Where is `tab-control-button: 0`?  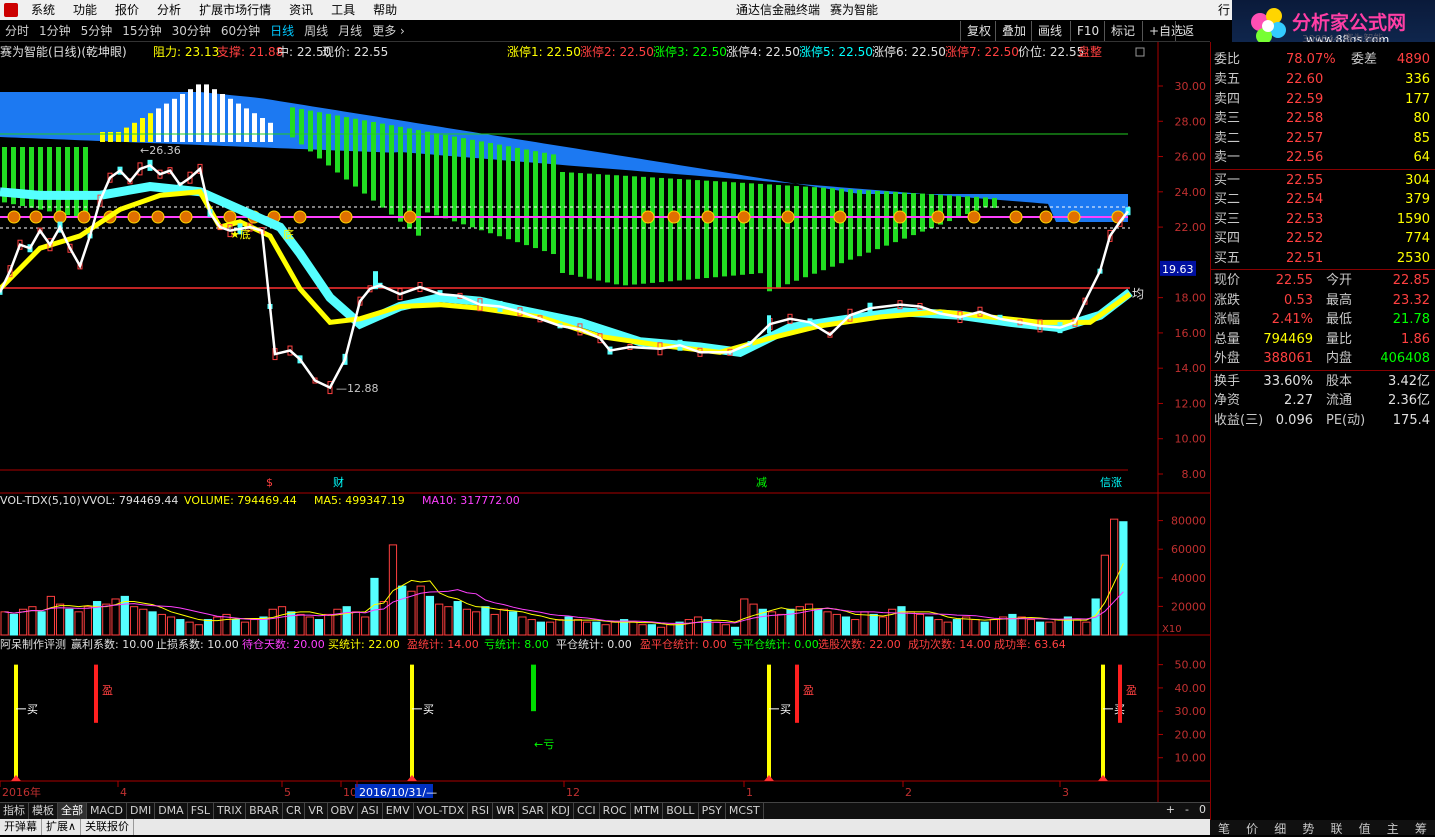
tab-control-button: 0 is located at coordinates (1202, 809).